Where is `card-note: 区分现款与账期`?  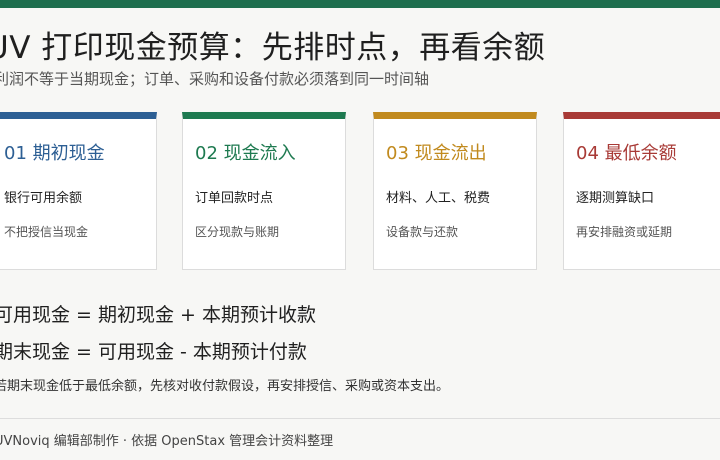 card-note: 区分现款与账期 is located at coordinates (237, 232).